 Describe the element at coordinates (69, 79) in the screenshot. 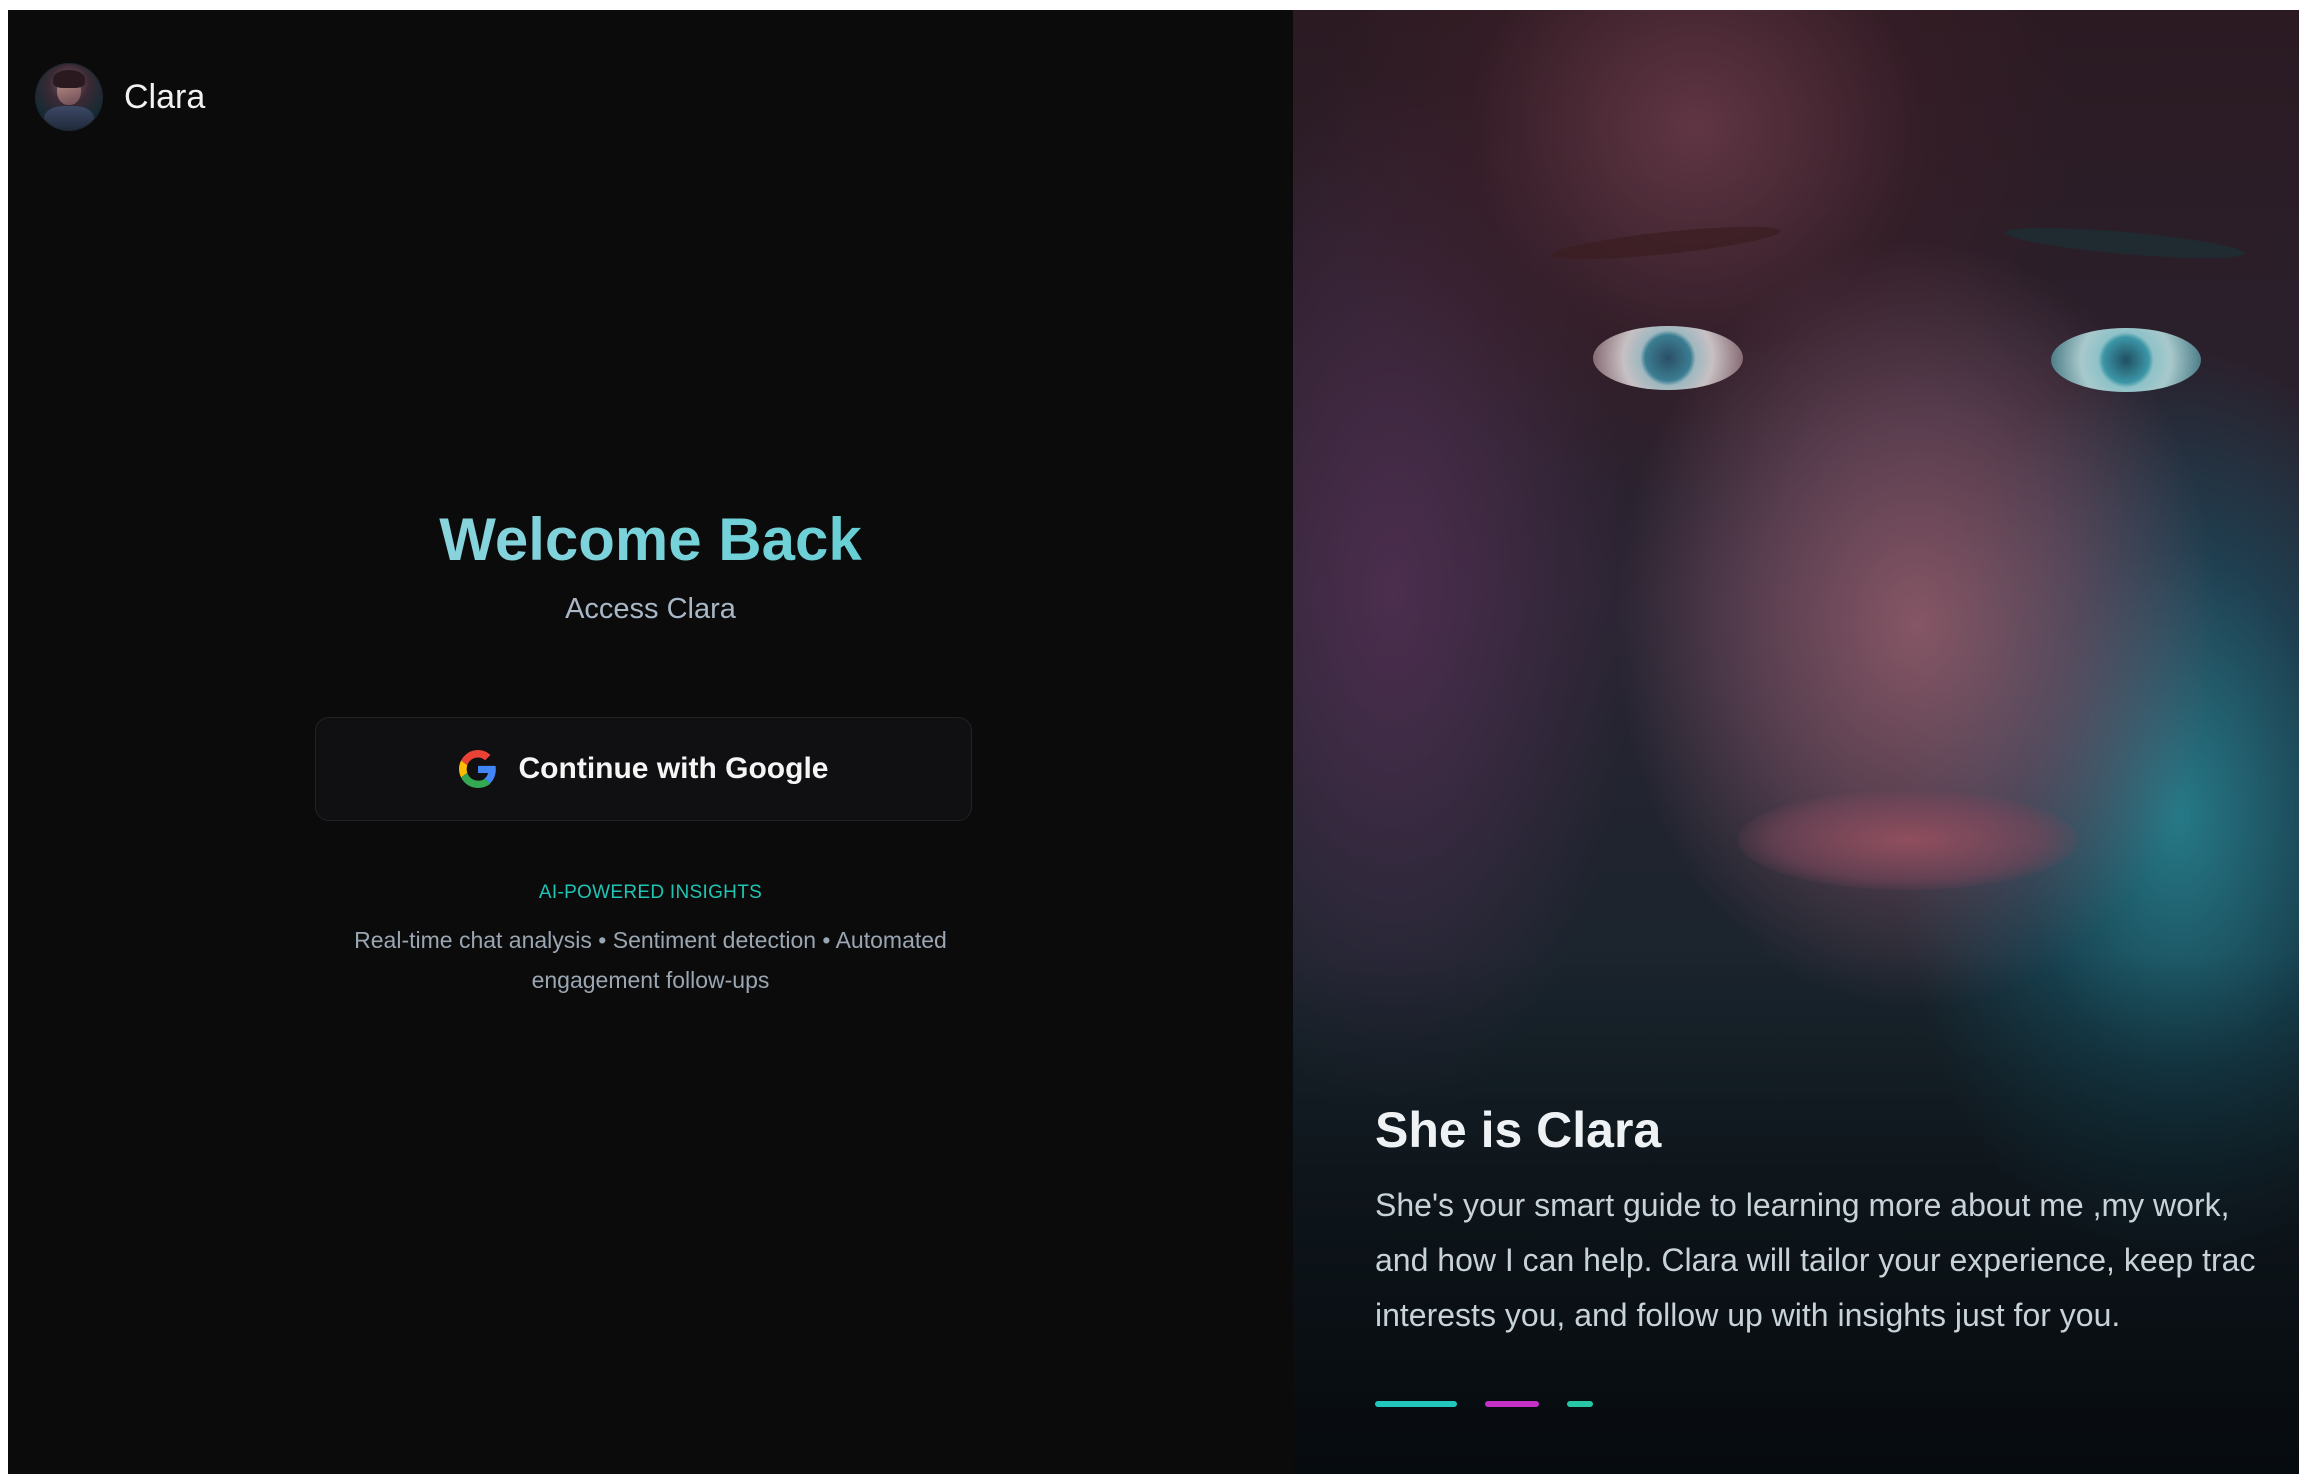

I see `avatar-hair-shape` at that location.